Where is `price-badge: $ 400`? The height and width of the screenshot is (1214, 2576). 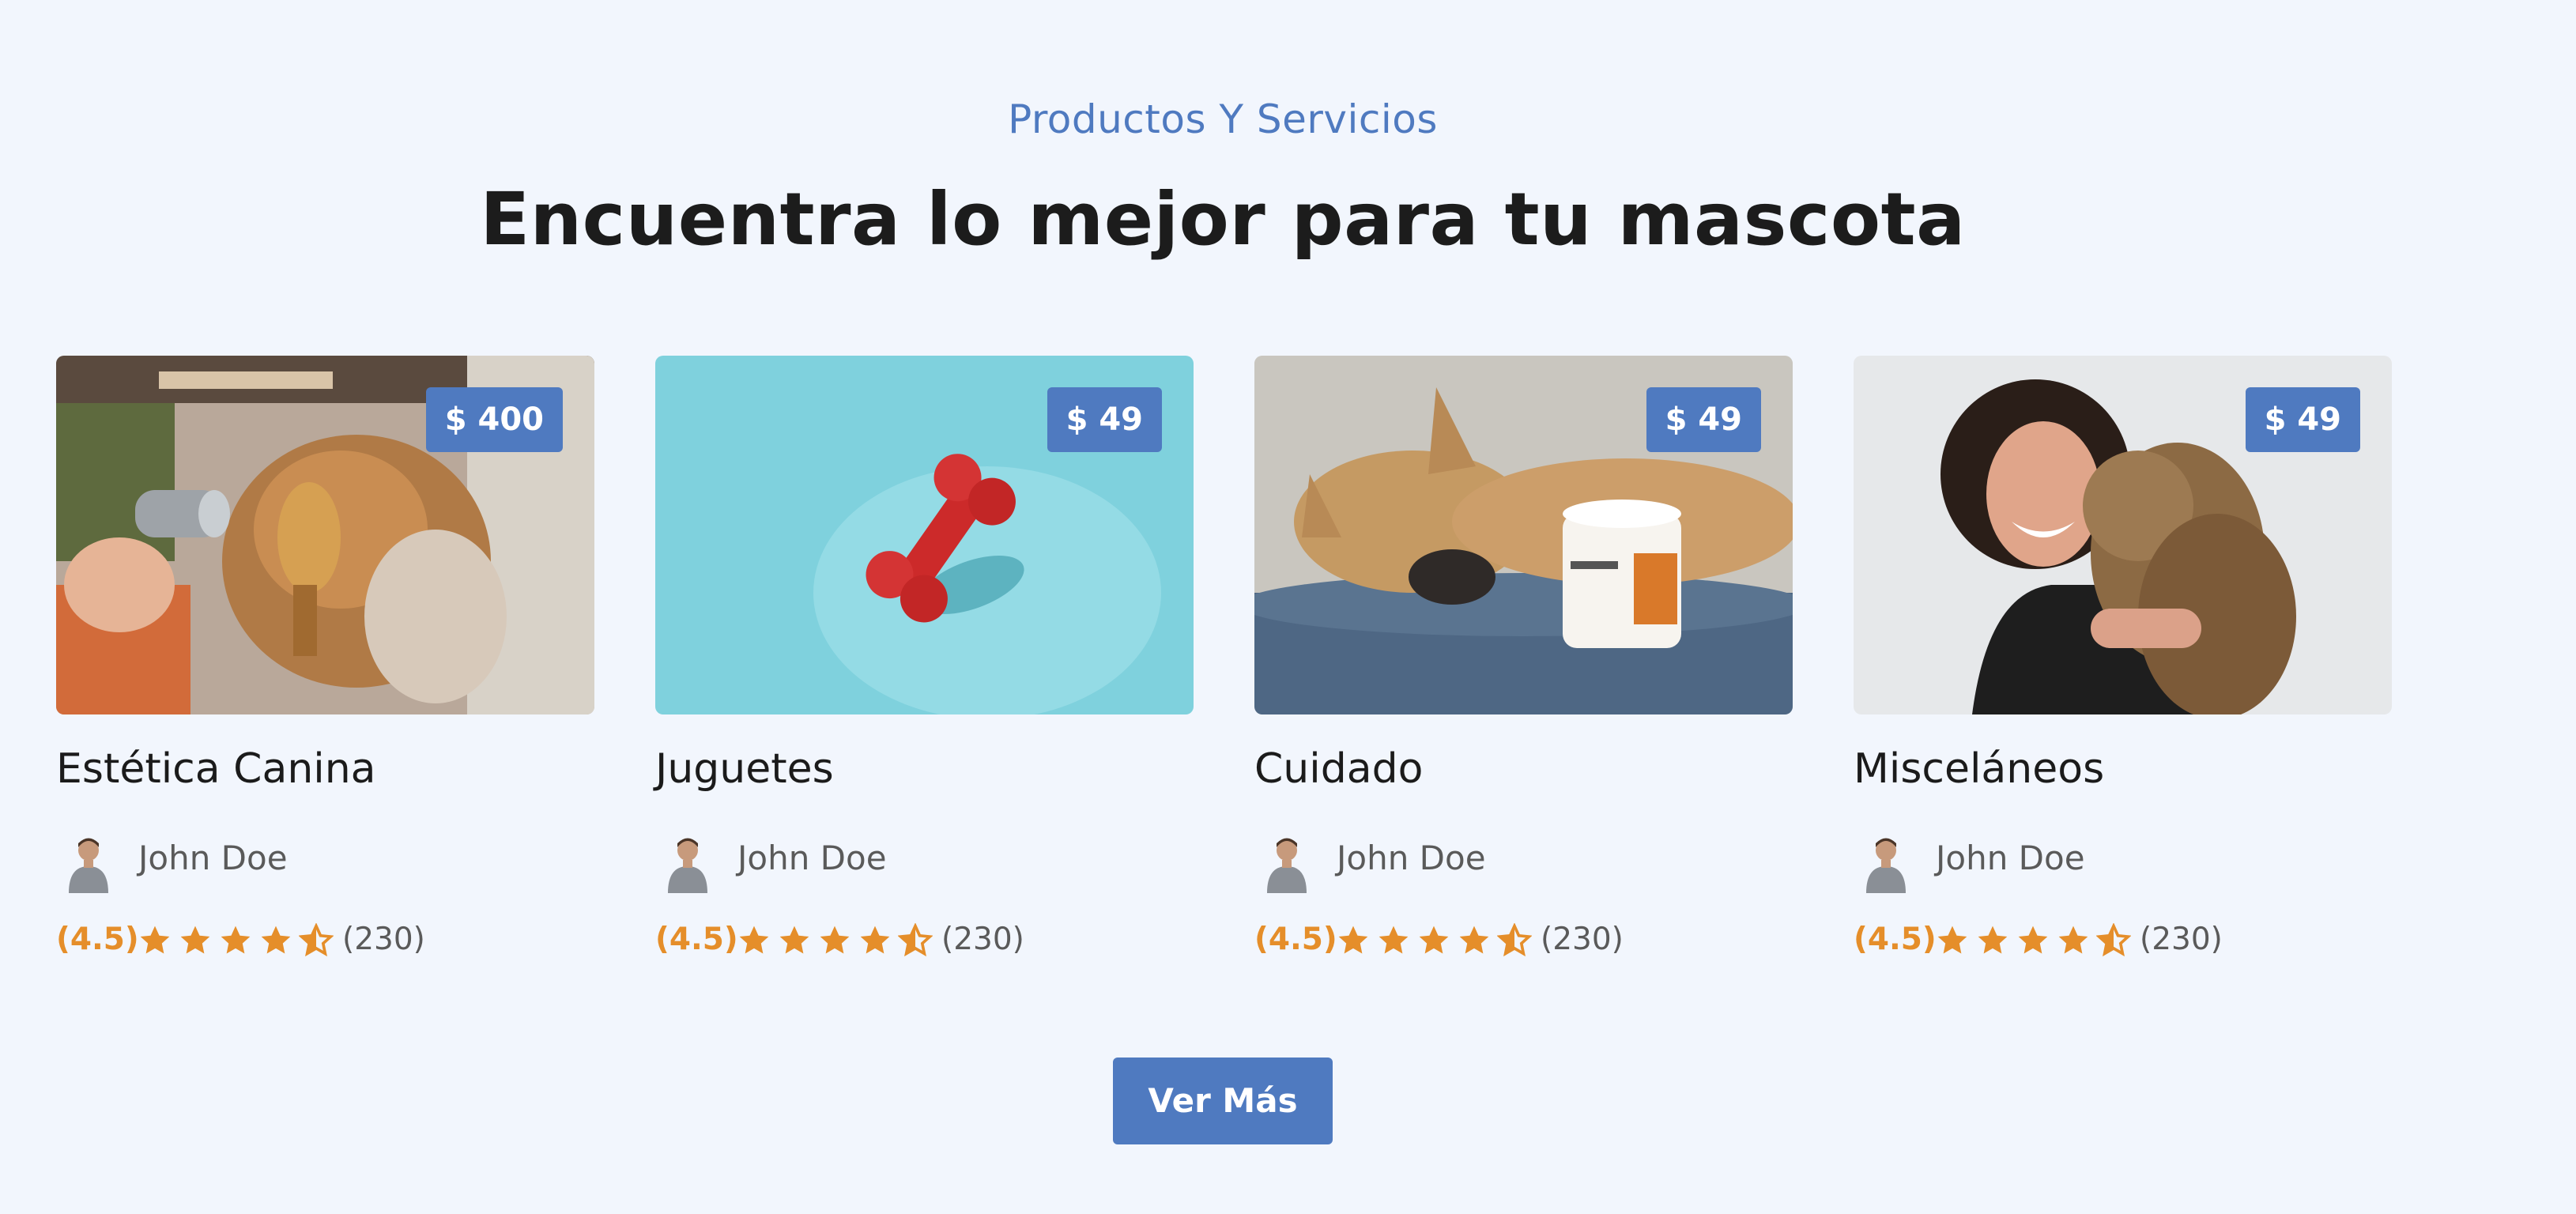
price-badge: $ 400 is located at coordinates (494, 419).